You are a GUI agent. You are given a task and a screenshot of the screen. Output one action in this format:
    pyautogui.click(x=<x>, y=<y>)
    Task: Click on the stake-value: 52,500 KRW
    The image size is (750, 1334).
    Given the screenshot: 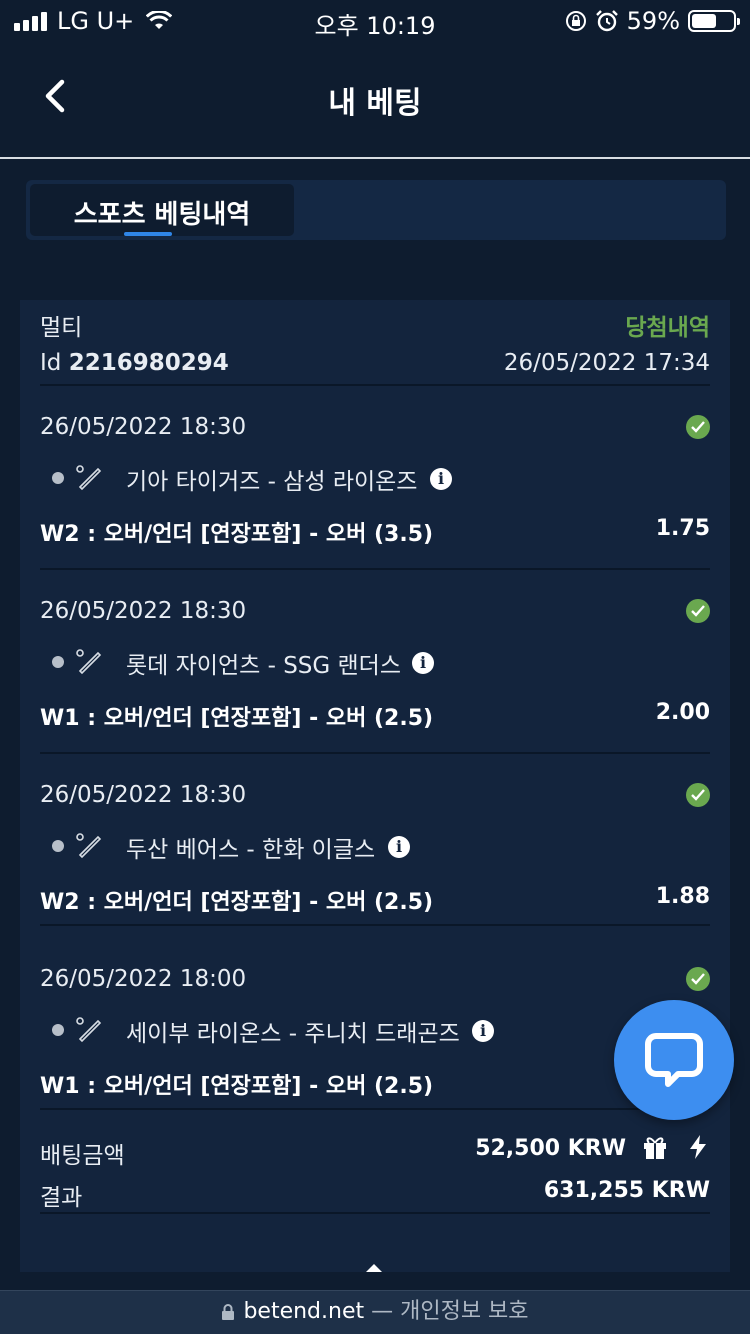 What is the action you would take?
    pyautogui.click(x=550, y=1148)
    